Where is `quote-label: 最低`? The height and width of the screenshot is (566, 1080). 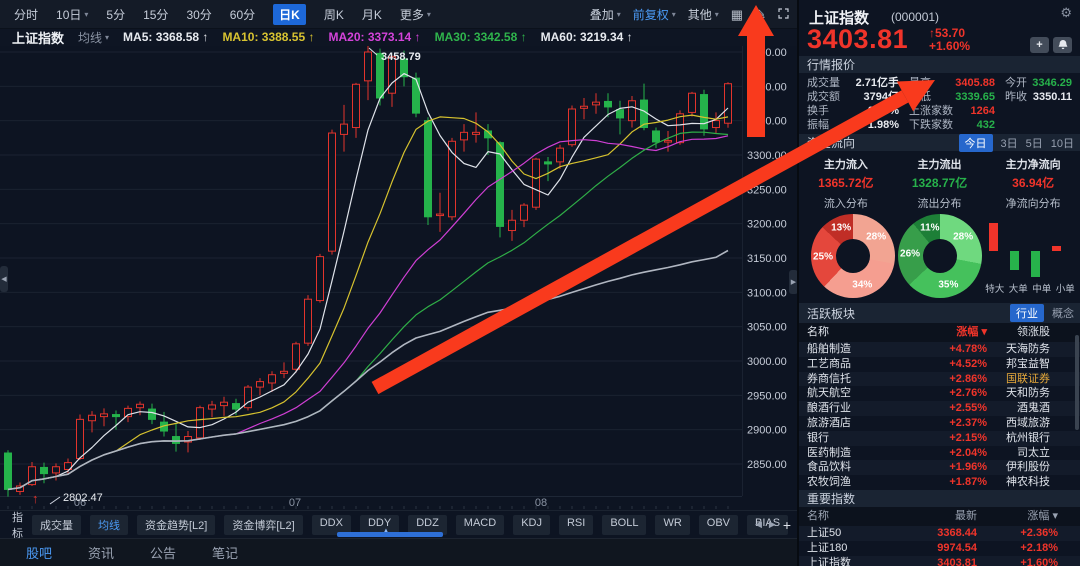
quote-label: 最低 is located at coordinates (920, 97).